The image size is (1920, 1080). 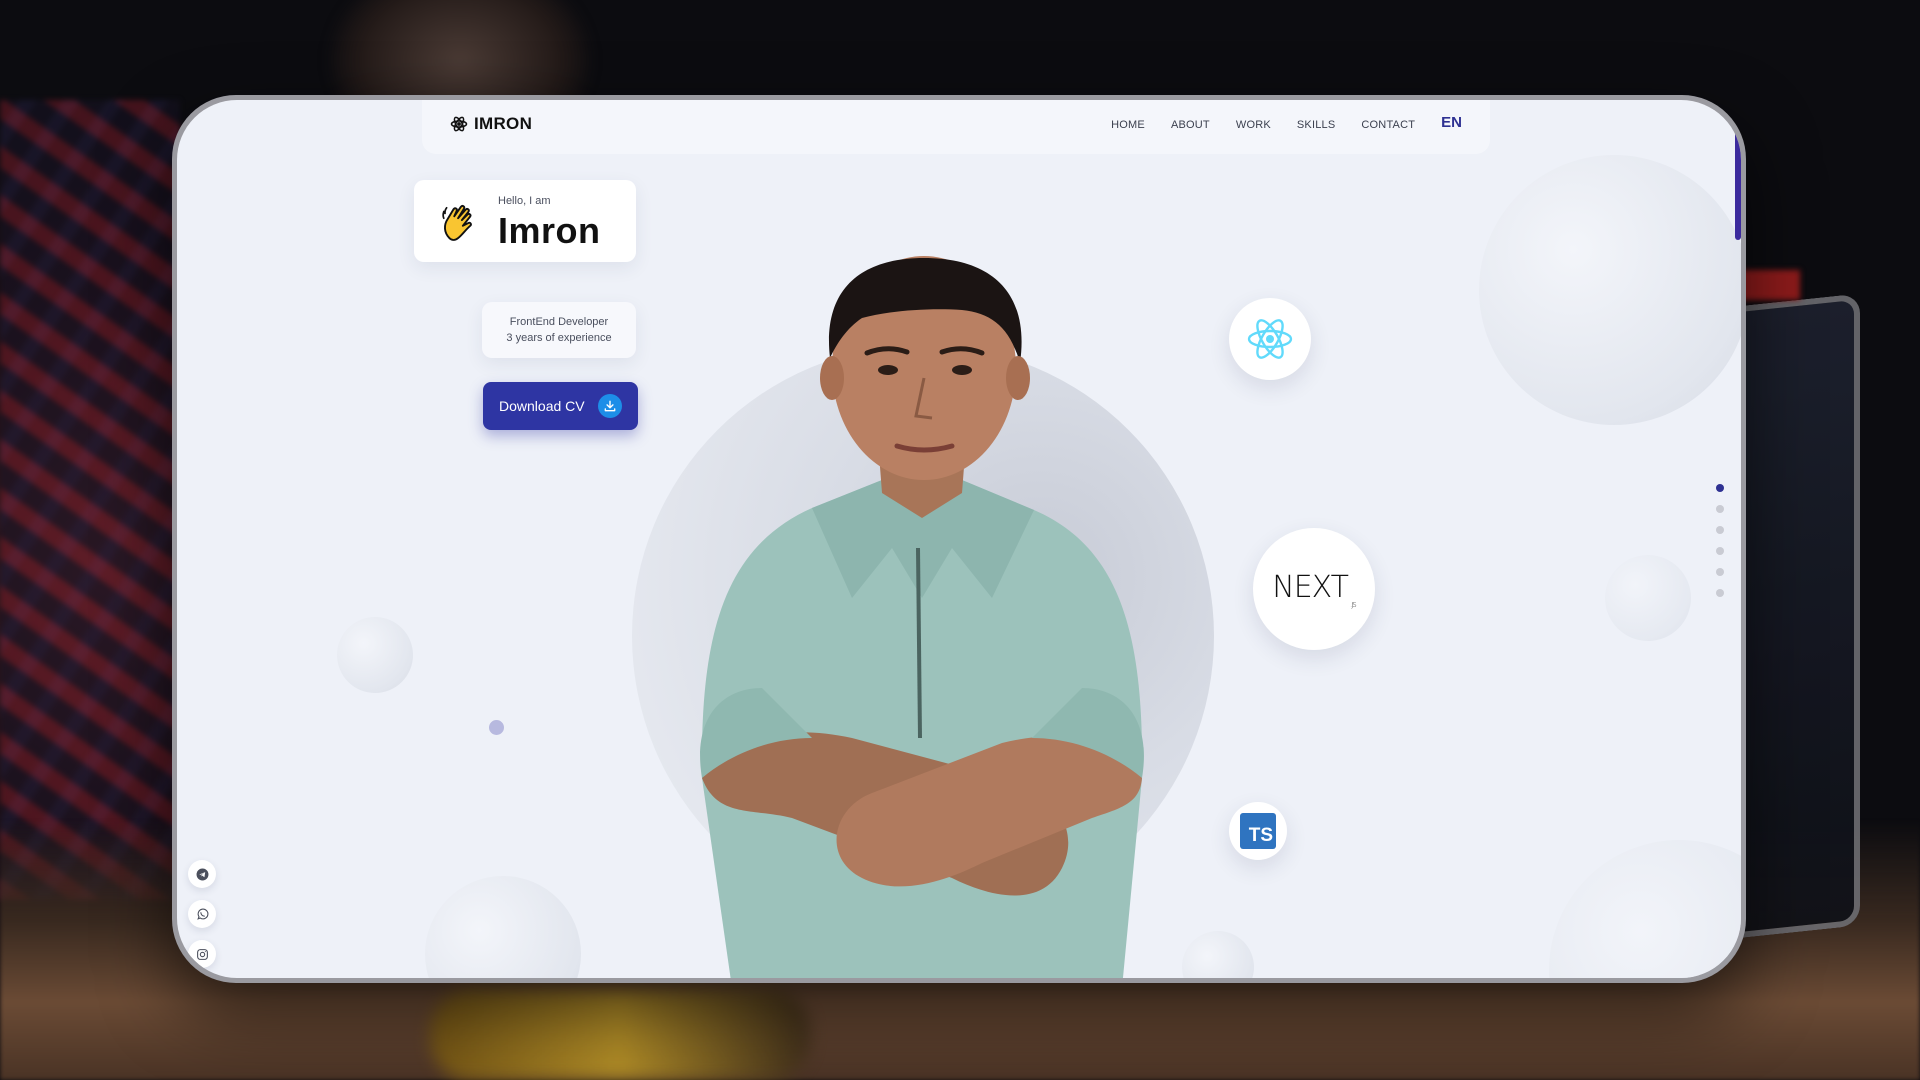 I want to click on logo: IMRON, so click(x=491, y=124).